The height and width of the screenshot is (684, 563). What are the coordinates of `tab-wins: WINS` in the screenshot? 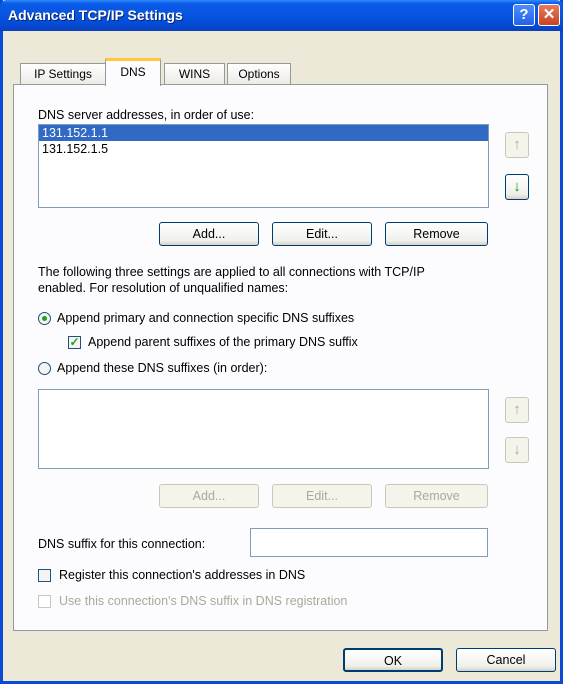 It's located at (194, 73).